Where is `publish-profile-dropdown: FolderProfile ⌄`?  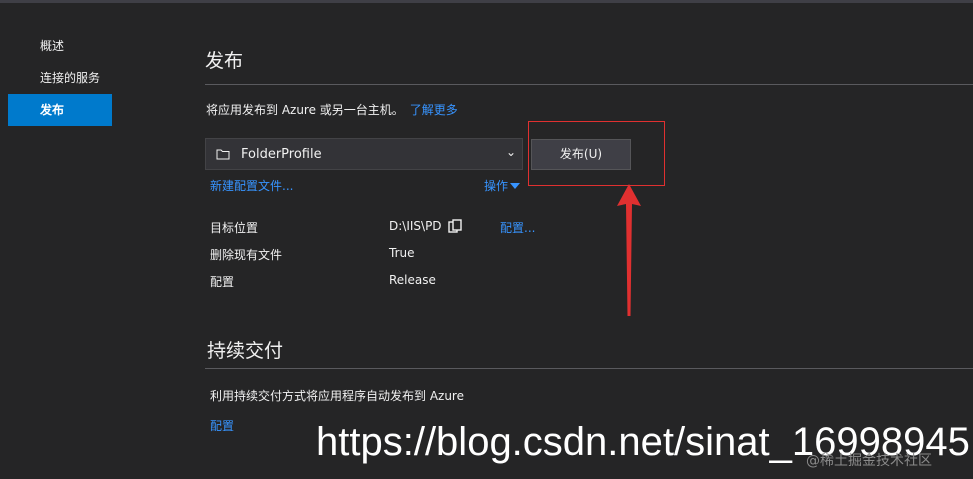
publish-profile-dropdown: FolderProfile ⌄ is located at coordinates (364, 154).